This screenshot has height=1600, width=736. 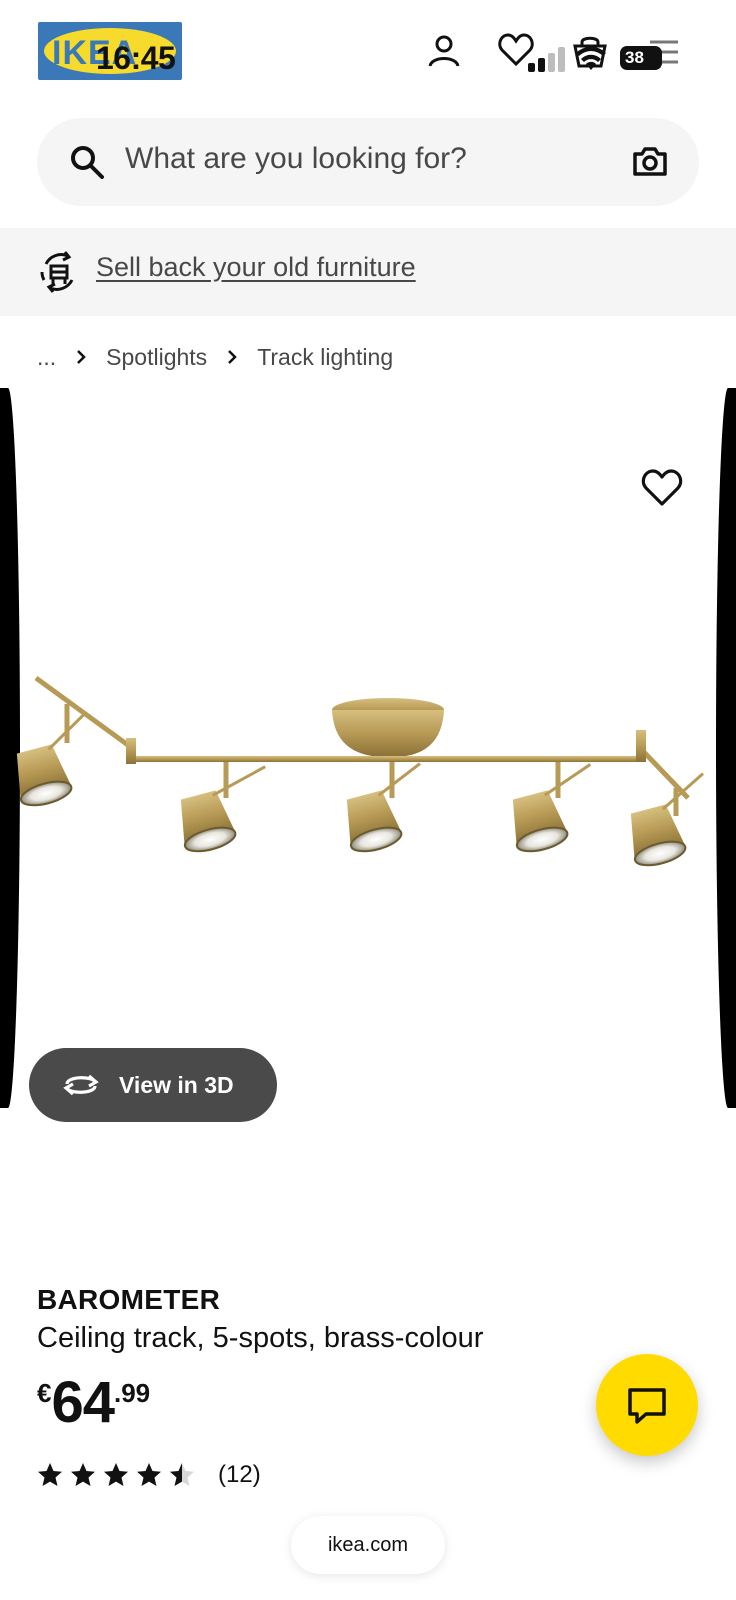 What do you see at coordinates (368, 55) in the screenshot?
I see `header: IKEA 16:45 38` at bounding box center [368, 55].